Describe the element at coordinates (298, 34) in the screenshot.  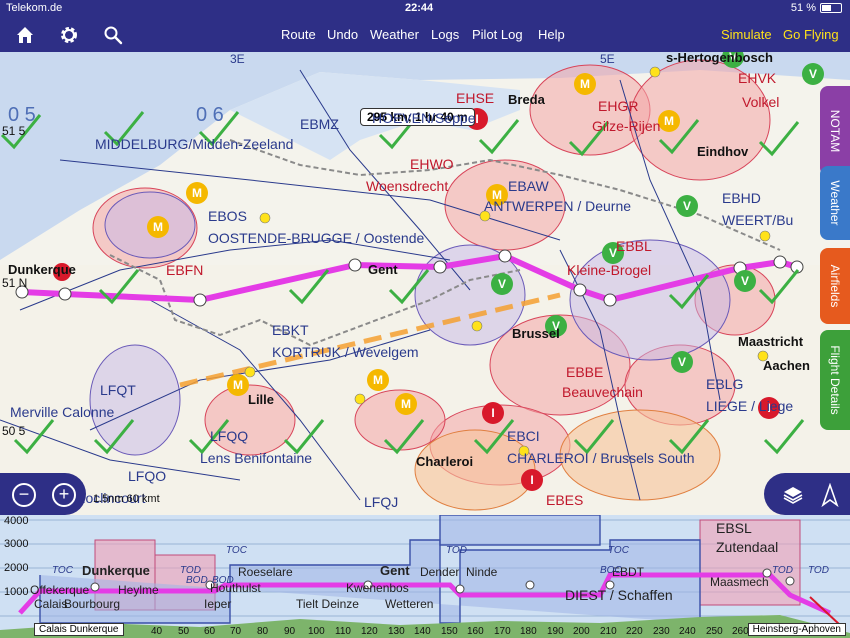
I see `menu-route: Route` at that location.